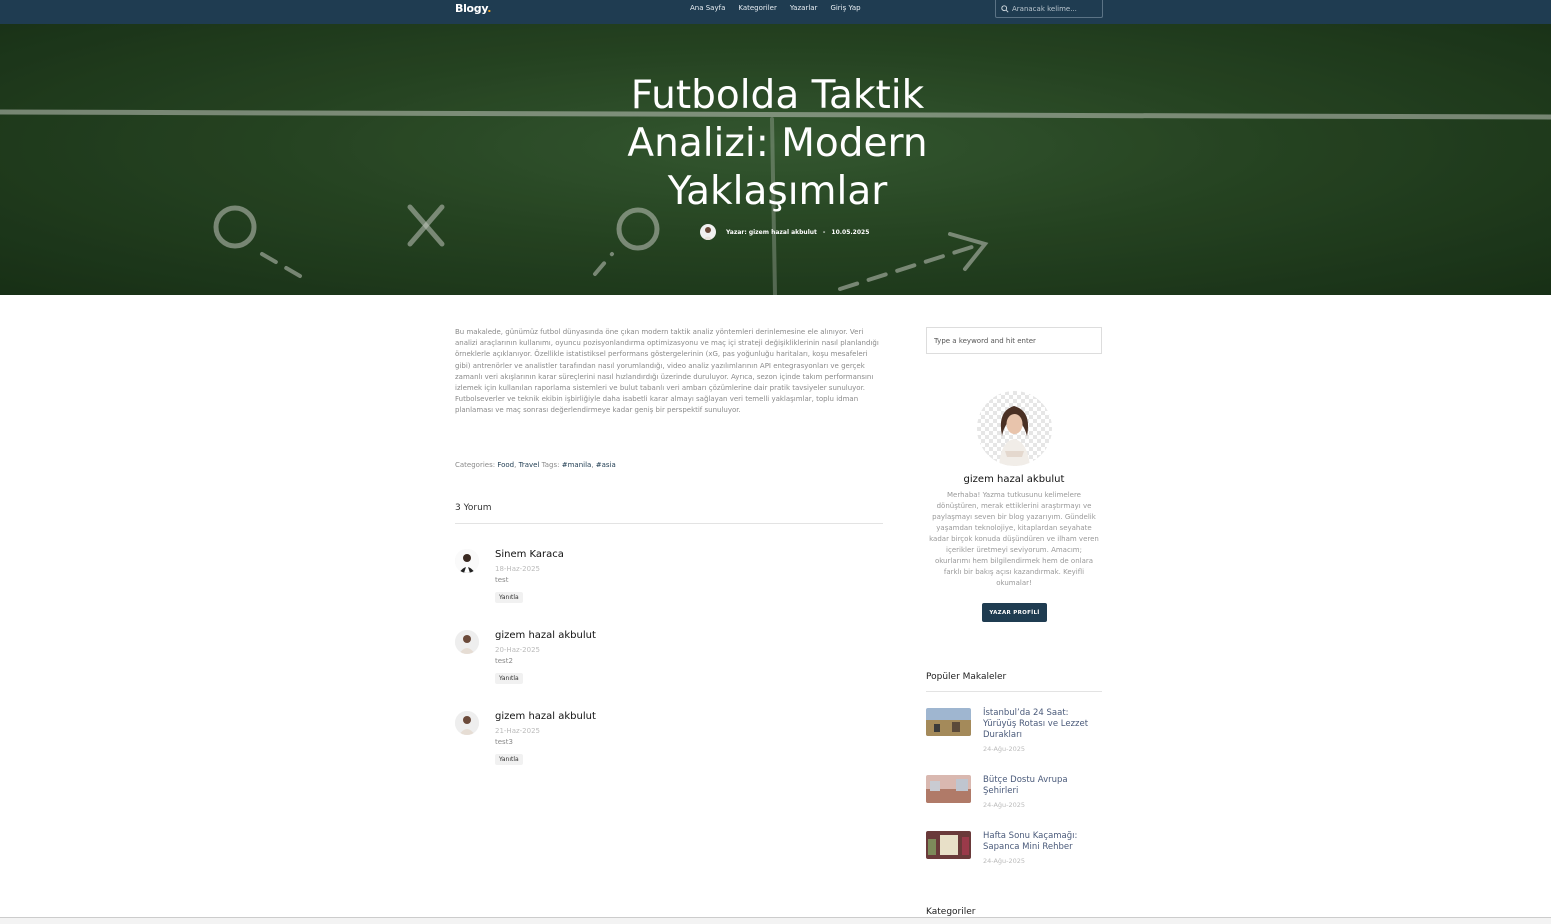  What do you see at coordinates (504, 661) in the screenshot?
I see `comment-text: test2` at bounding box center [504, 661].